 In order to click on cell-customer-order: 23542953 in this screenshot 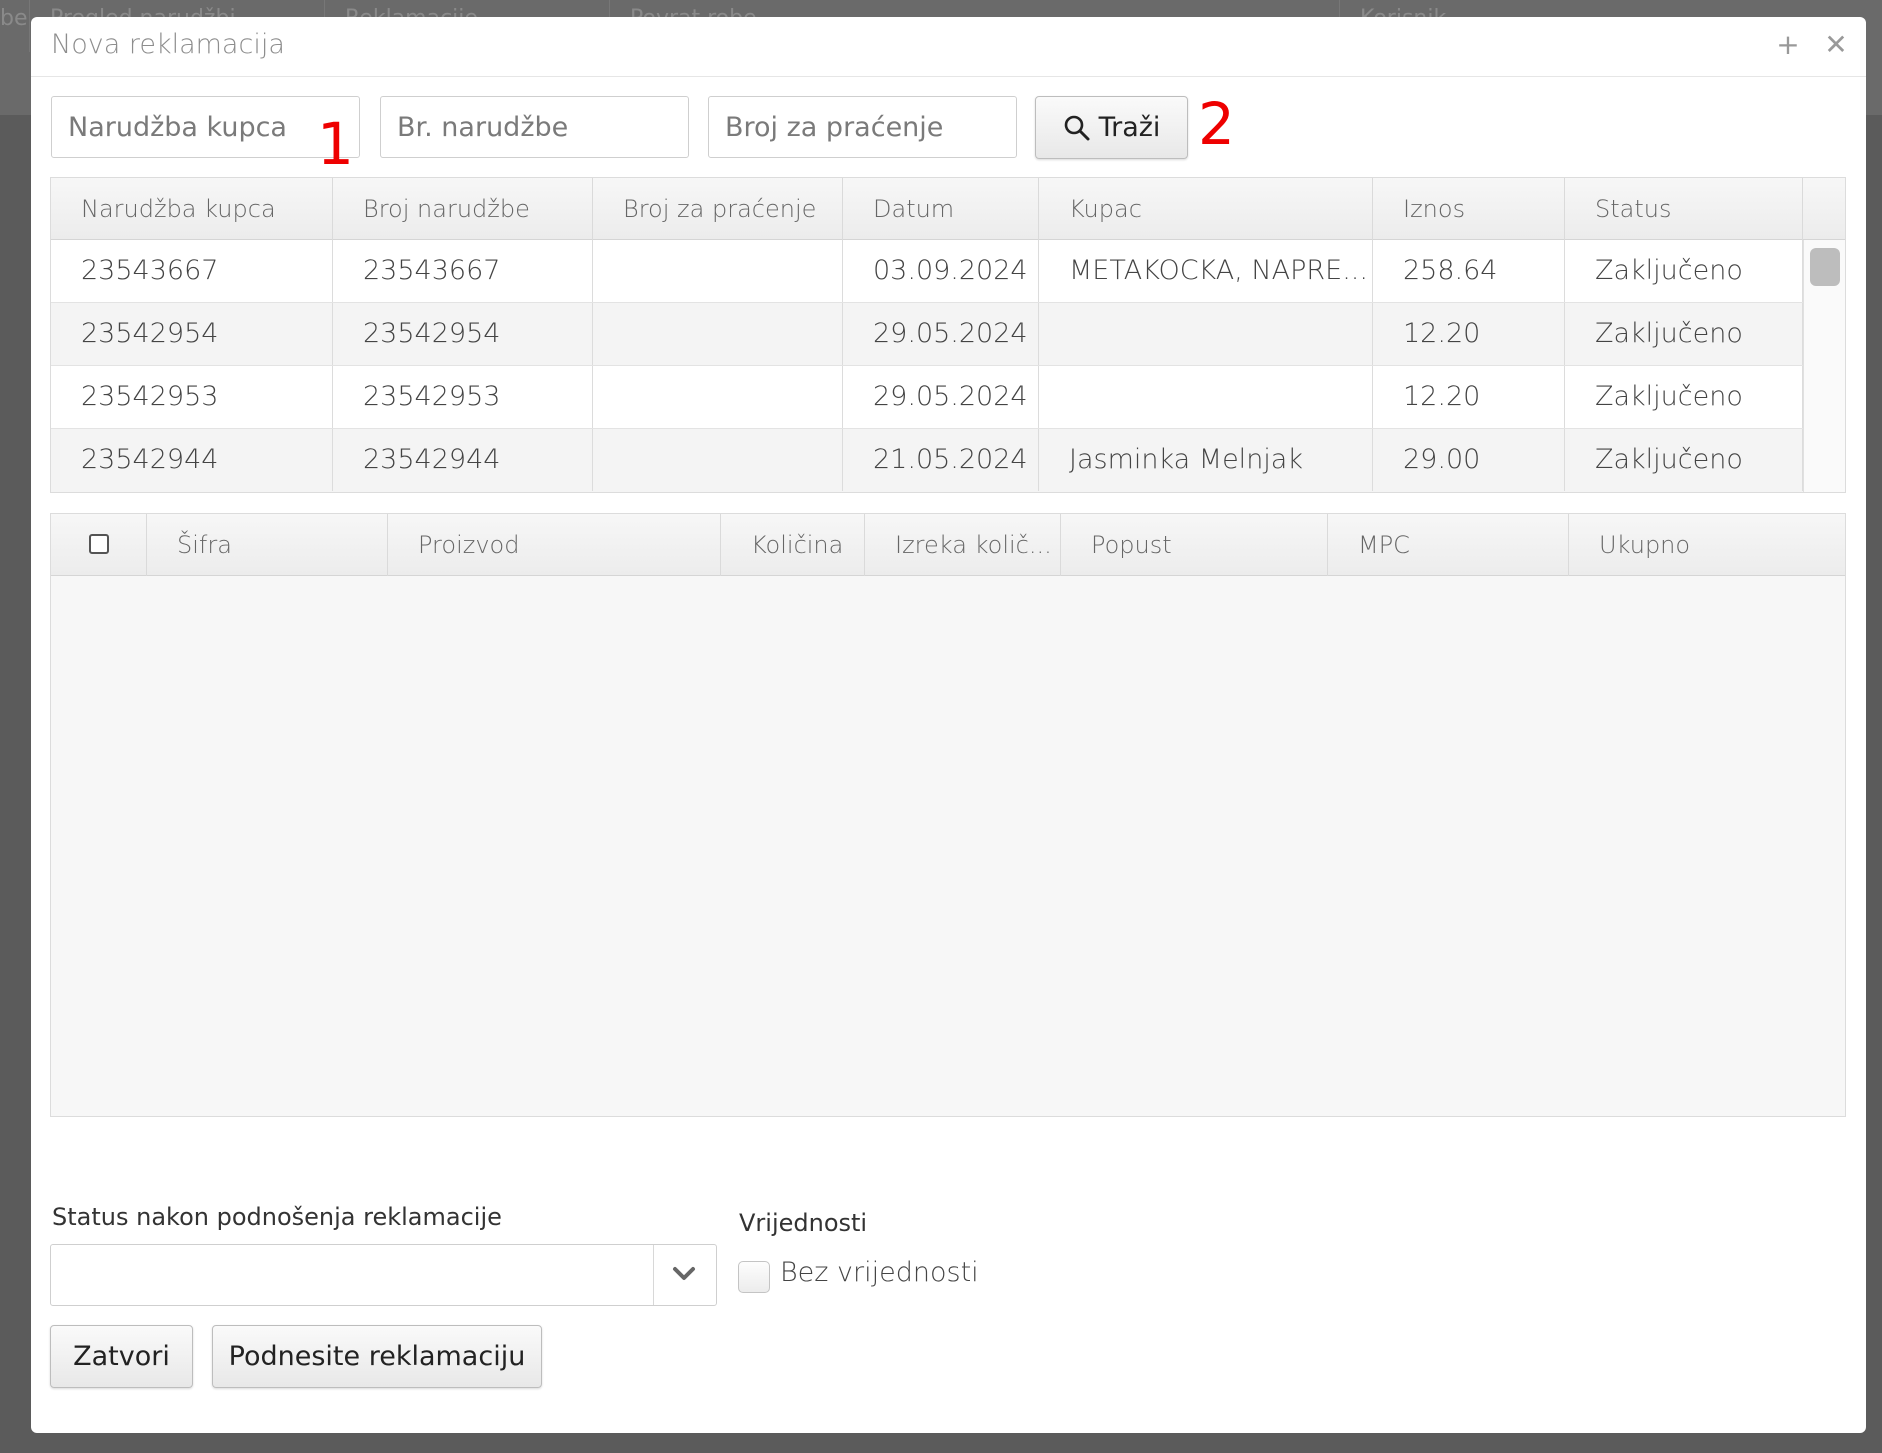, I will do `click(192, 397)`.